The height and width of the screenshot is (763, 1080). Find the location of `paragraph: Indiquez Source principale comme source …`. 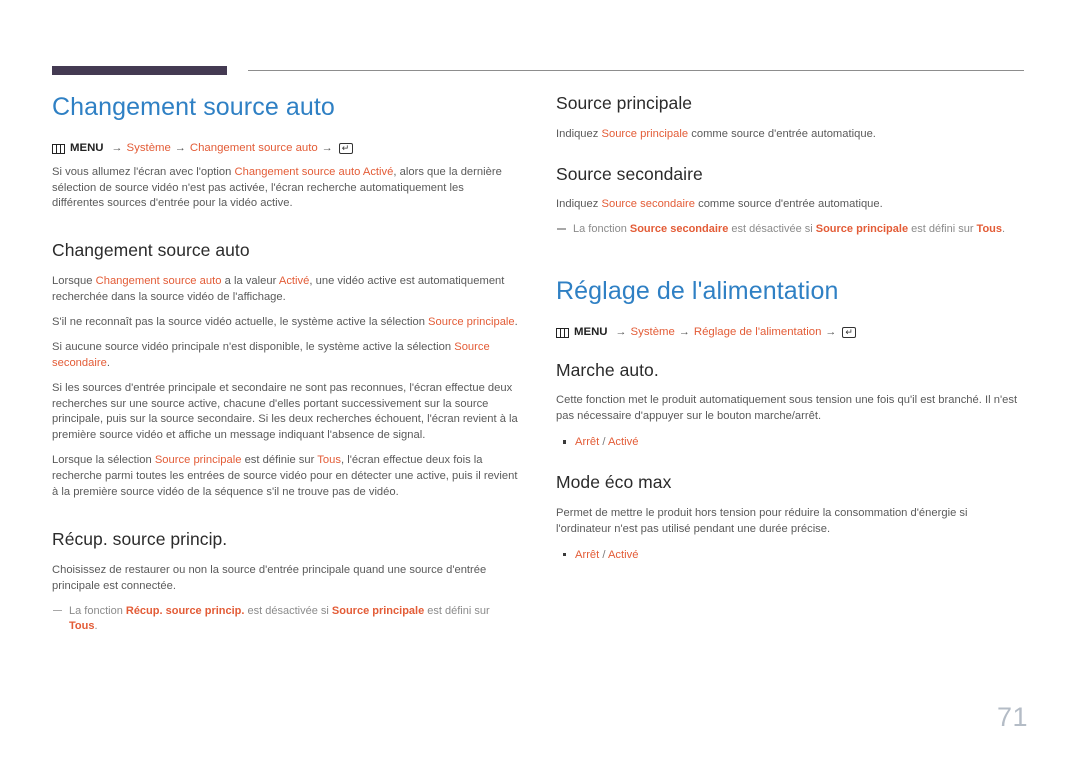

paragraph: Indiquez Source principale comme source … is located at coordinates (789, 135).